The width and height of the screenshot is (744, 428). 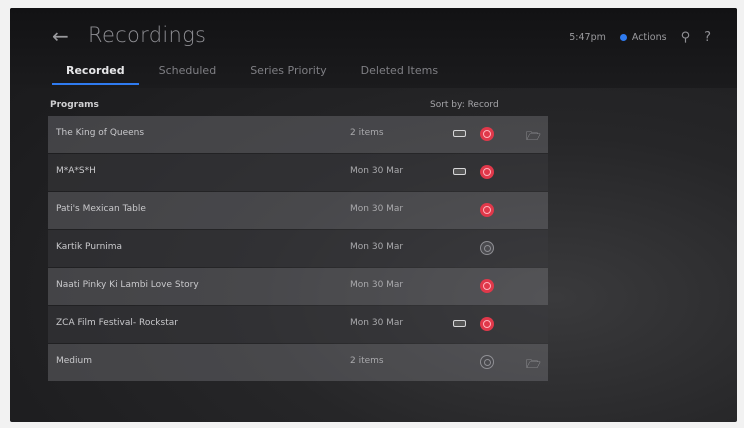 What do you see at coordinates (74, 361) in the screenshot?
I see `program-title: Medium` at bounding box center [74, 361].